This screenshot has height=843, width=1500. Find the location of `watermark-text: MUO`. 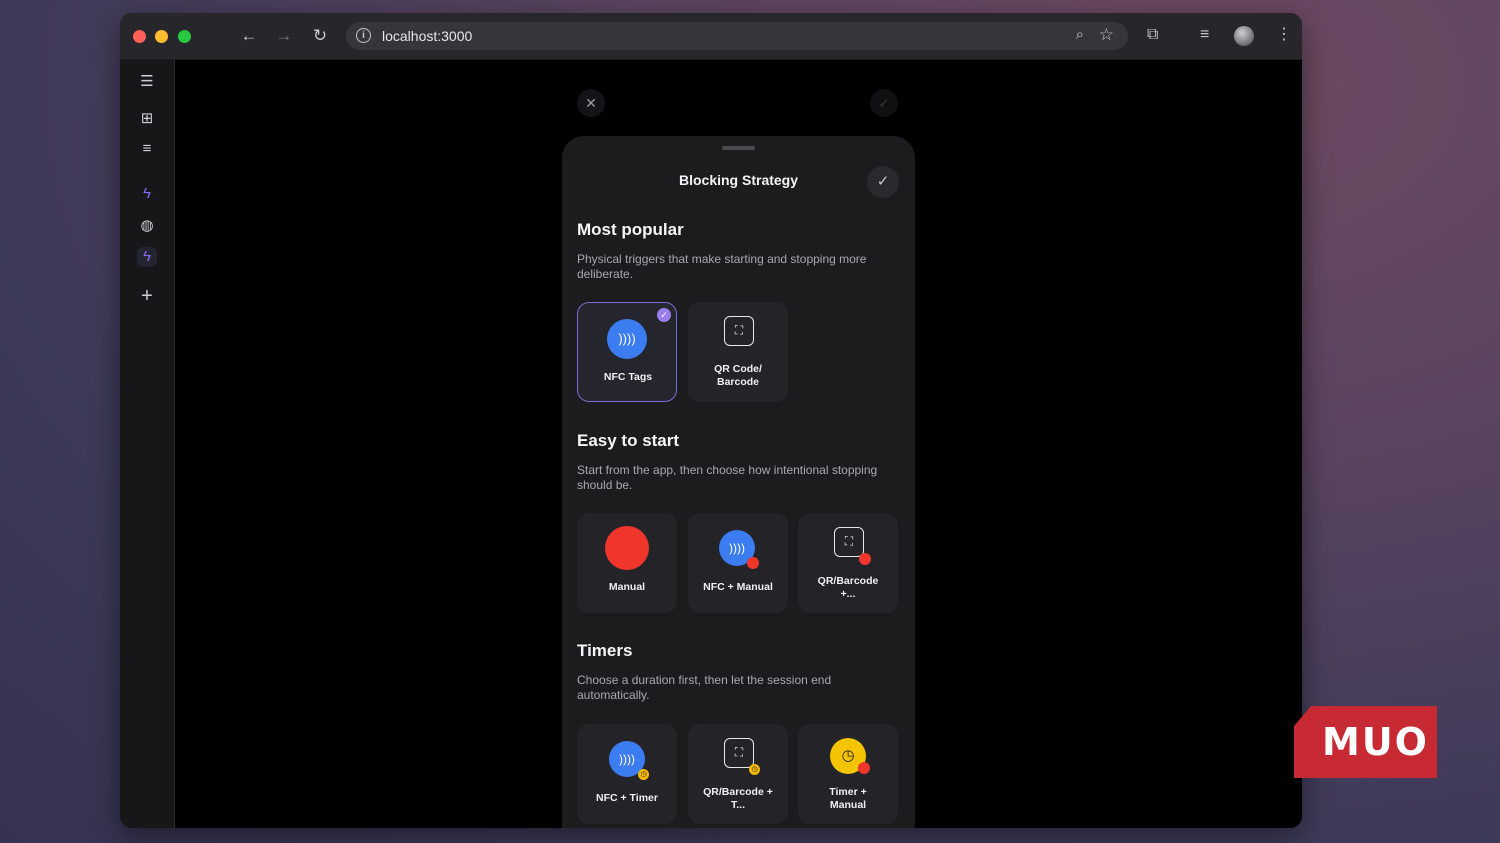

watermark-text: MUO is located at coordinates (1375, 742).